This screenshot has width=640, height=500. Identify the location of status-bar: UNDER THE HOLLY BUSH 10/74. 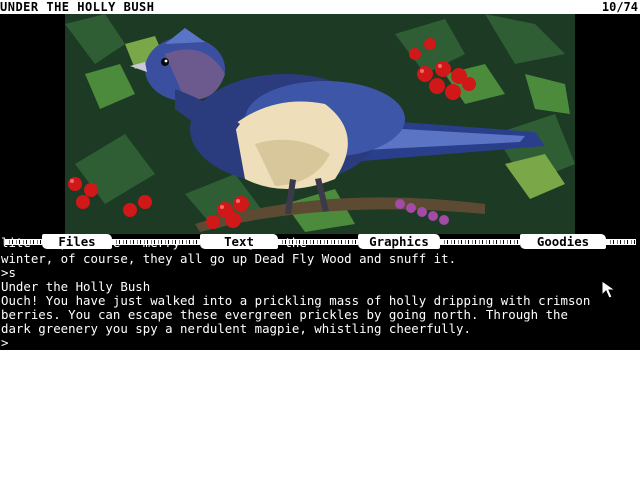
(320, 7).